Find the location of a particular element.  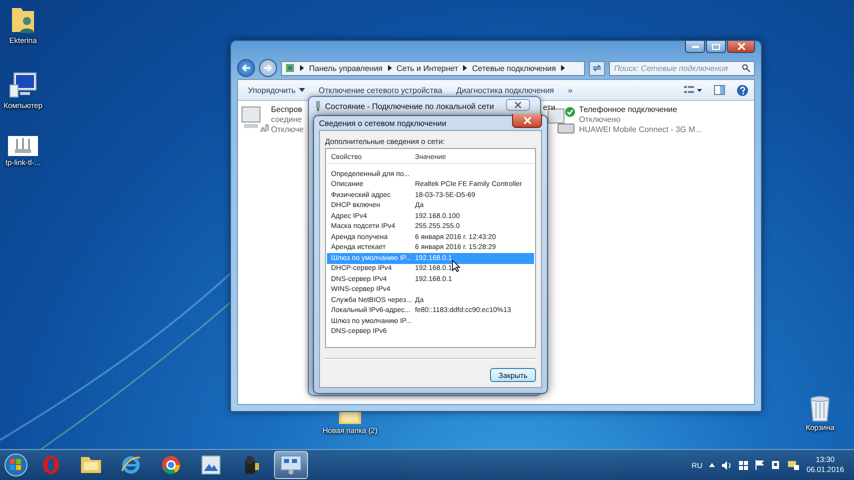

forward-button is located at coordinates (268, 68).